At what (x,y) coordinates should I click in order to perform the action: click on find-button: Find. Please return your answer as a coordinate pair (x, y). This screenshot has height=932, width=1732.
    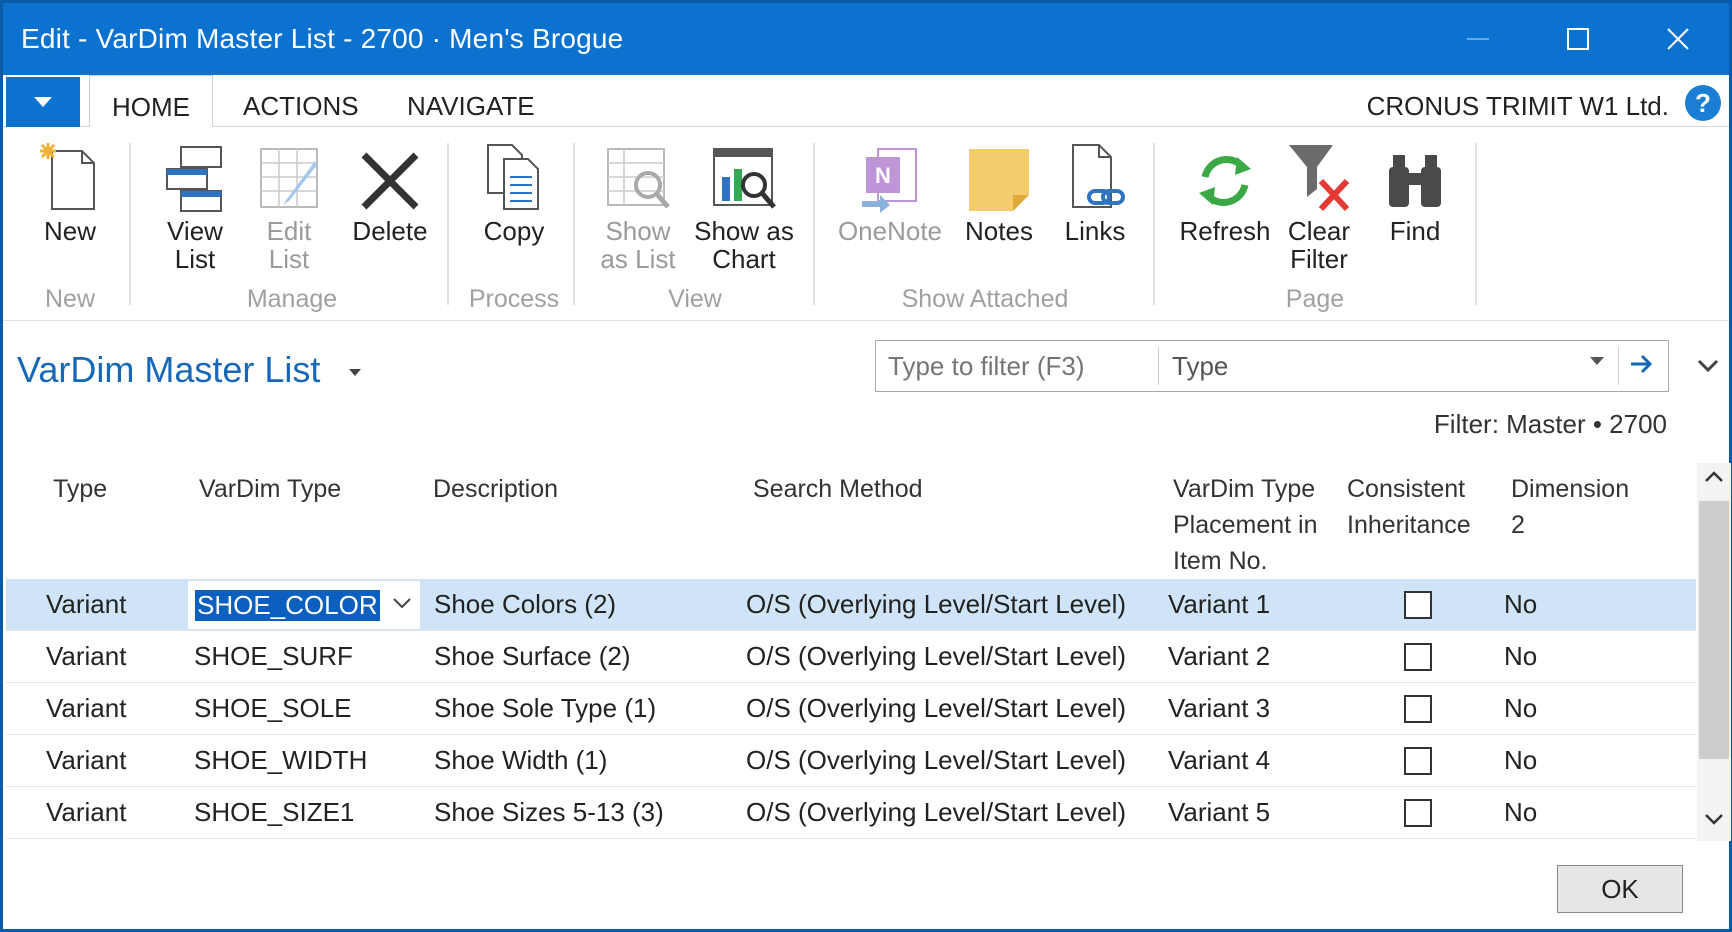
    Looking at the image, I should click on (1415, 191).